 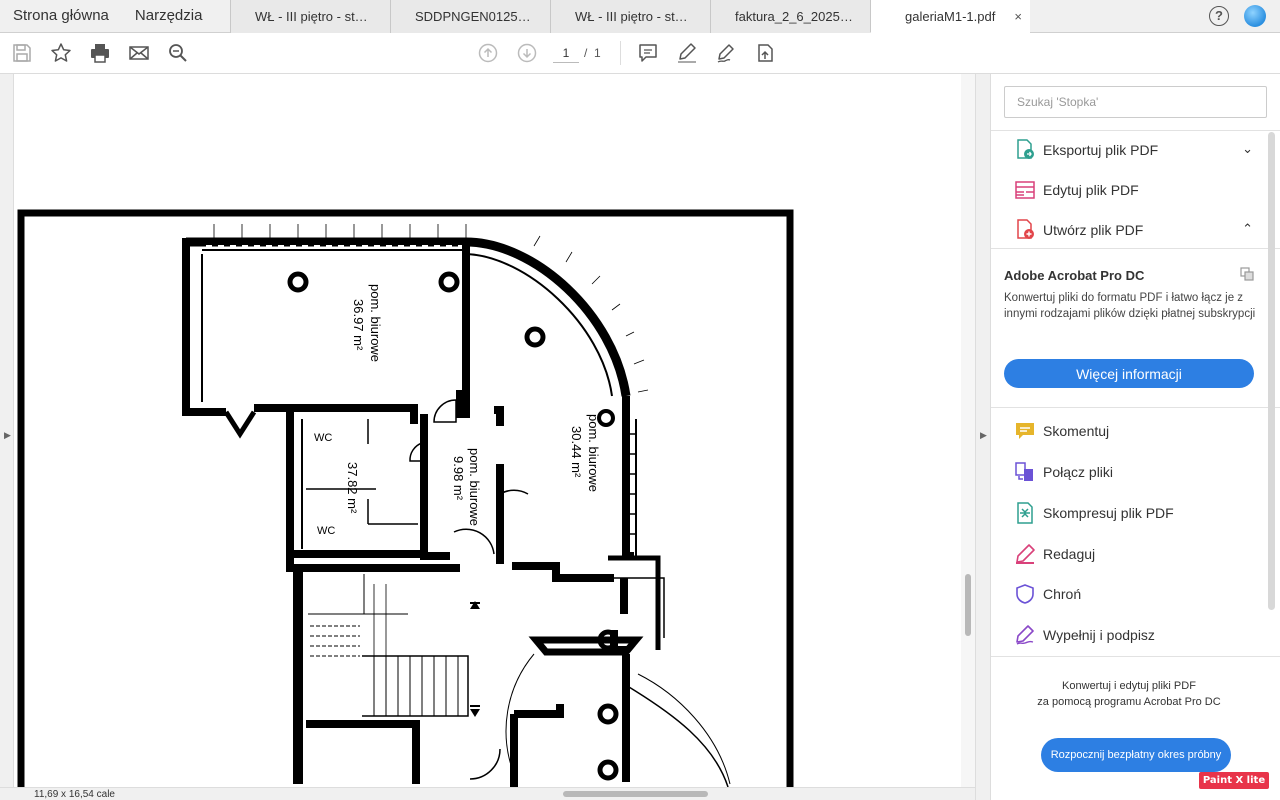 I want to click on create-pdf-icon, so click(x=1025, y=230).